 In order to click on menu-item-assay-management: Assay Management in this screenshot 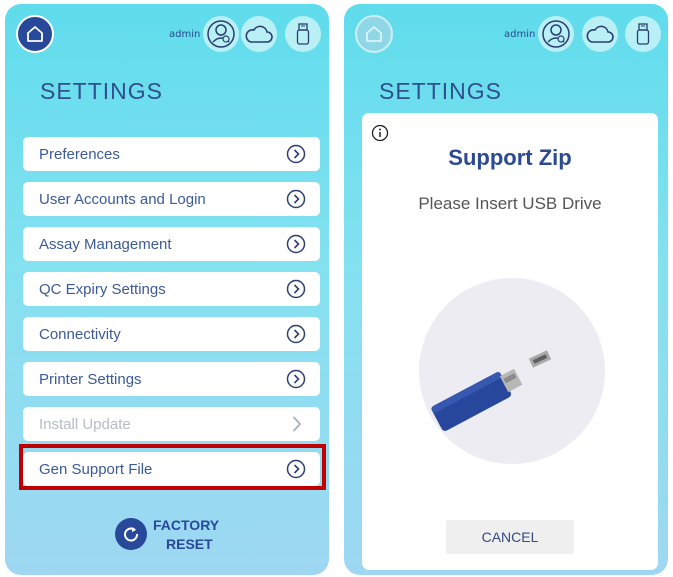, I will do `click(171, 244)`.